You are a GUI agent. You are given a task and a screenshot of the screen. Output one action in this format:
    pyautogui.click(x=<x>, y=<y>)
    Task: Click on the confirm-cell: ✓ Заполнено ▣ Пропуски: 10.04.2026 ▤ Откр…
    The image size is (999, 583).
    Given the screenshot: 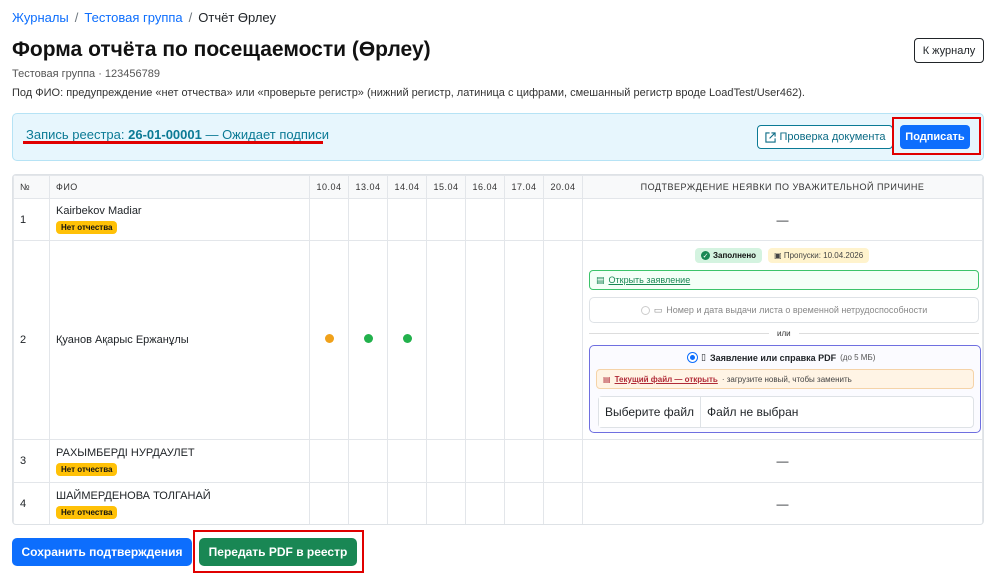 What is the action you would take?
    pyautogui.click(x=782, y=340)
    